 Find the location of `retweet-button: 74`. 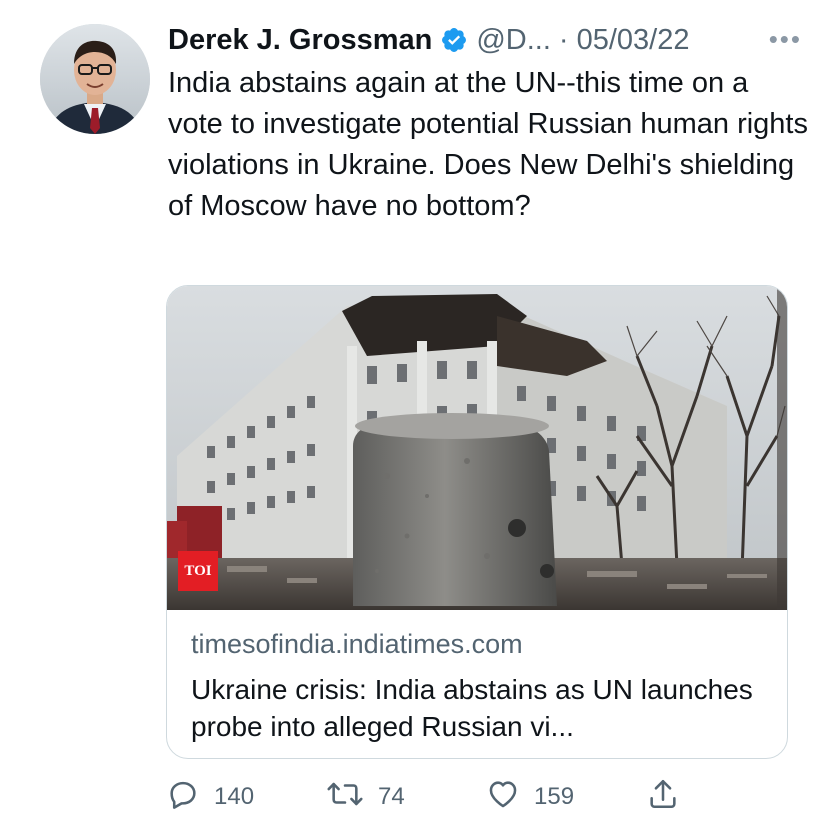

retweet-button: 74 is located at coordinates (365, 797).